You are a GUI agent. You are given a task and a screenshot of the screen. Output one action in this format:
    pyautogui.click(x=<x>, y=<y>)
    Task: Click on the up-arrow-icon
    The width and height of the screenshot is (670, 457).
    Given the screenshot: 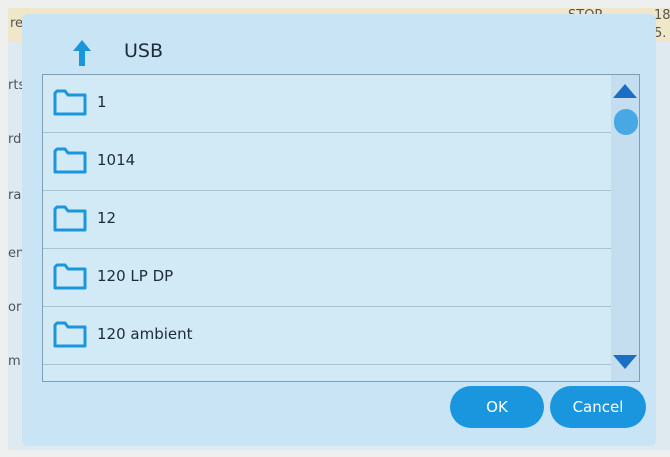 What is the action you would take?
    pyautogui.click(x=82, y=53)
    